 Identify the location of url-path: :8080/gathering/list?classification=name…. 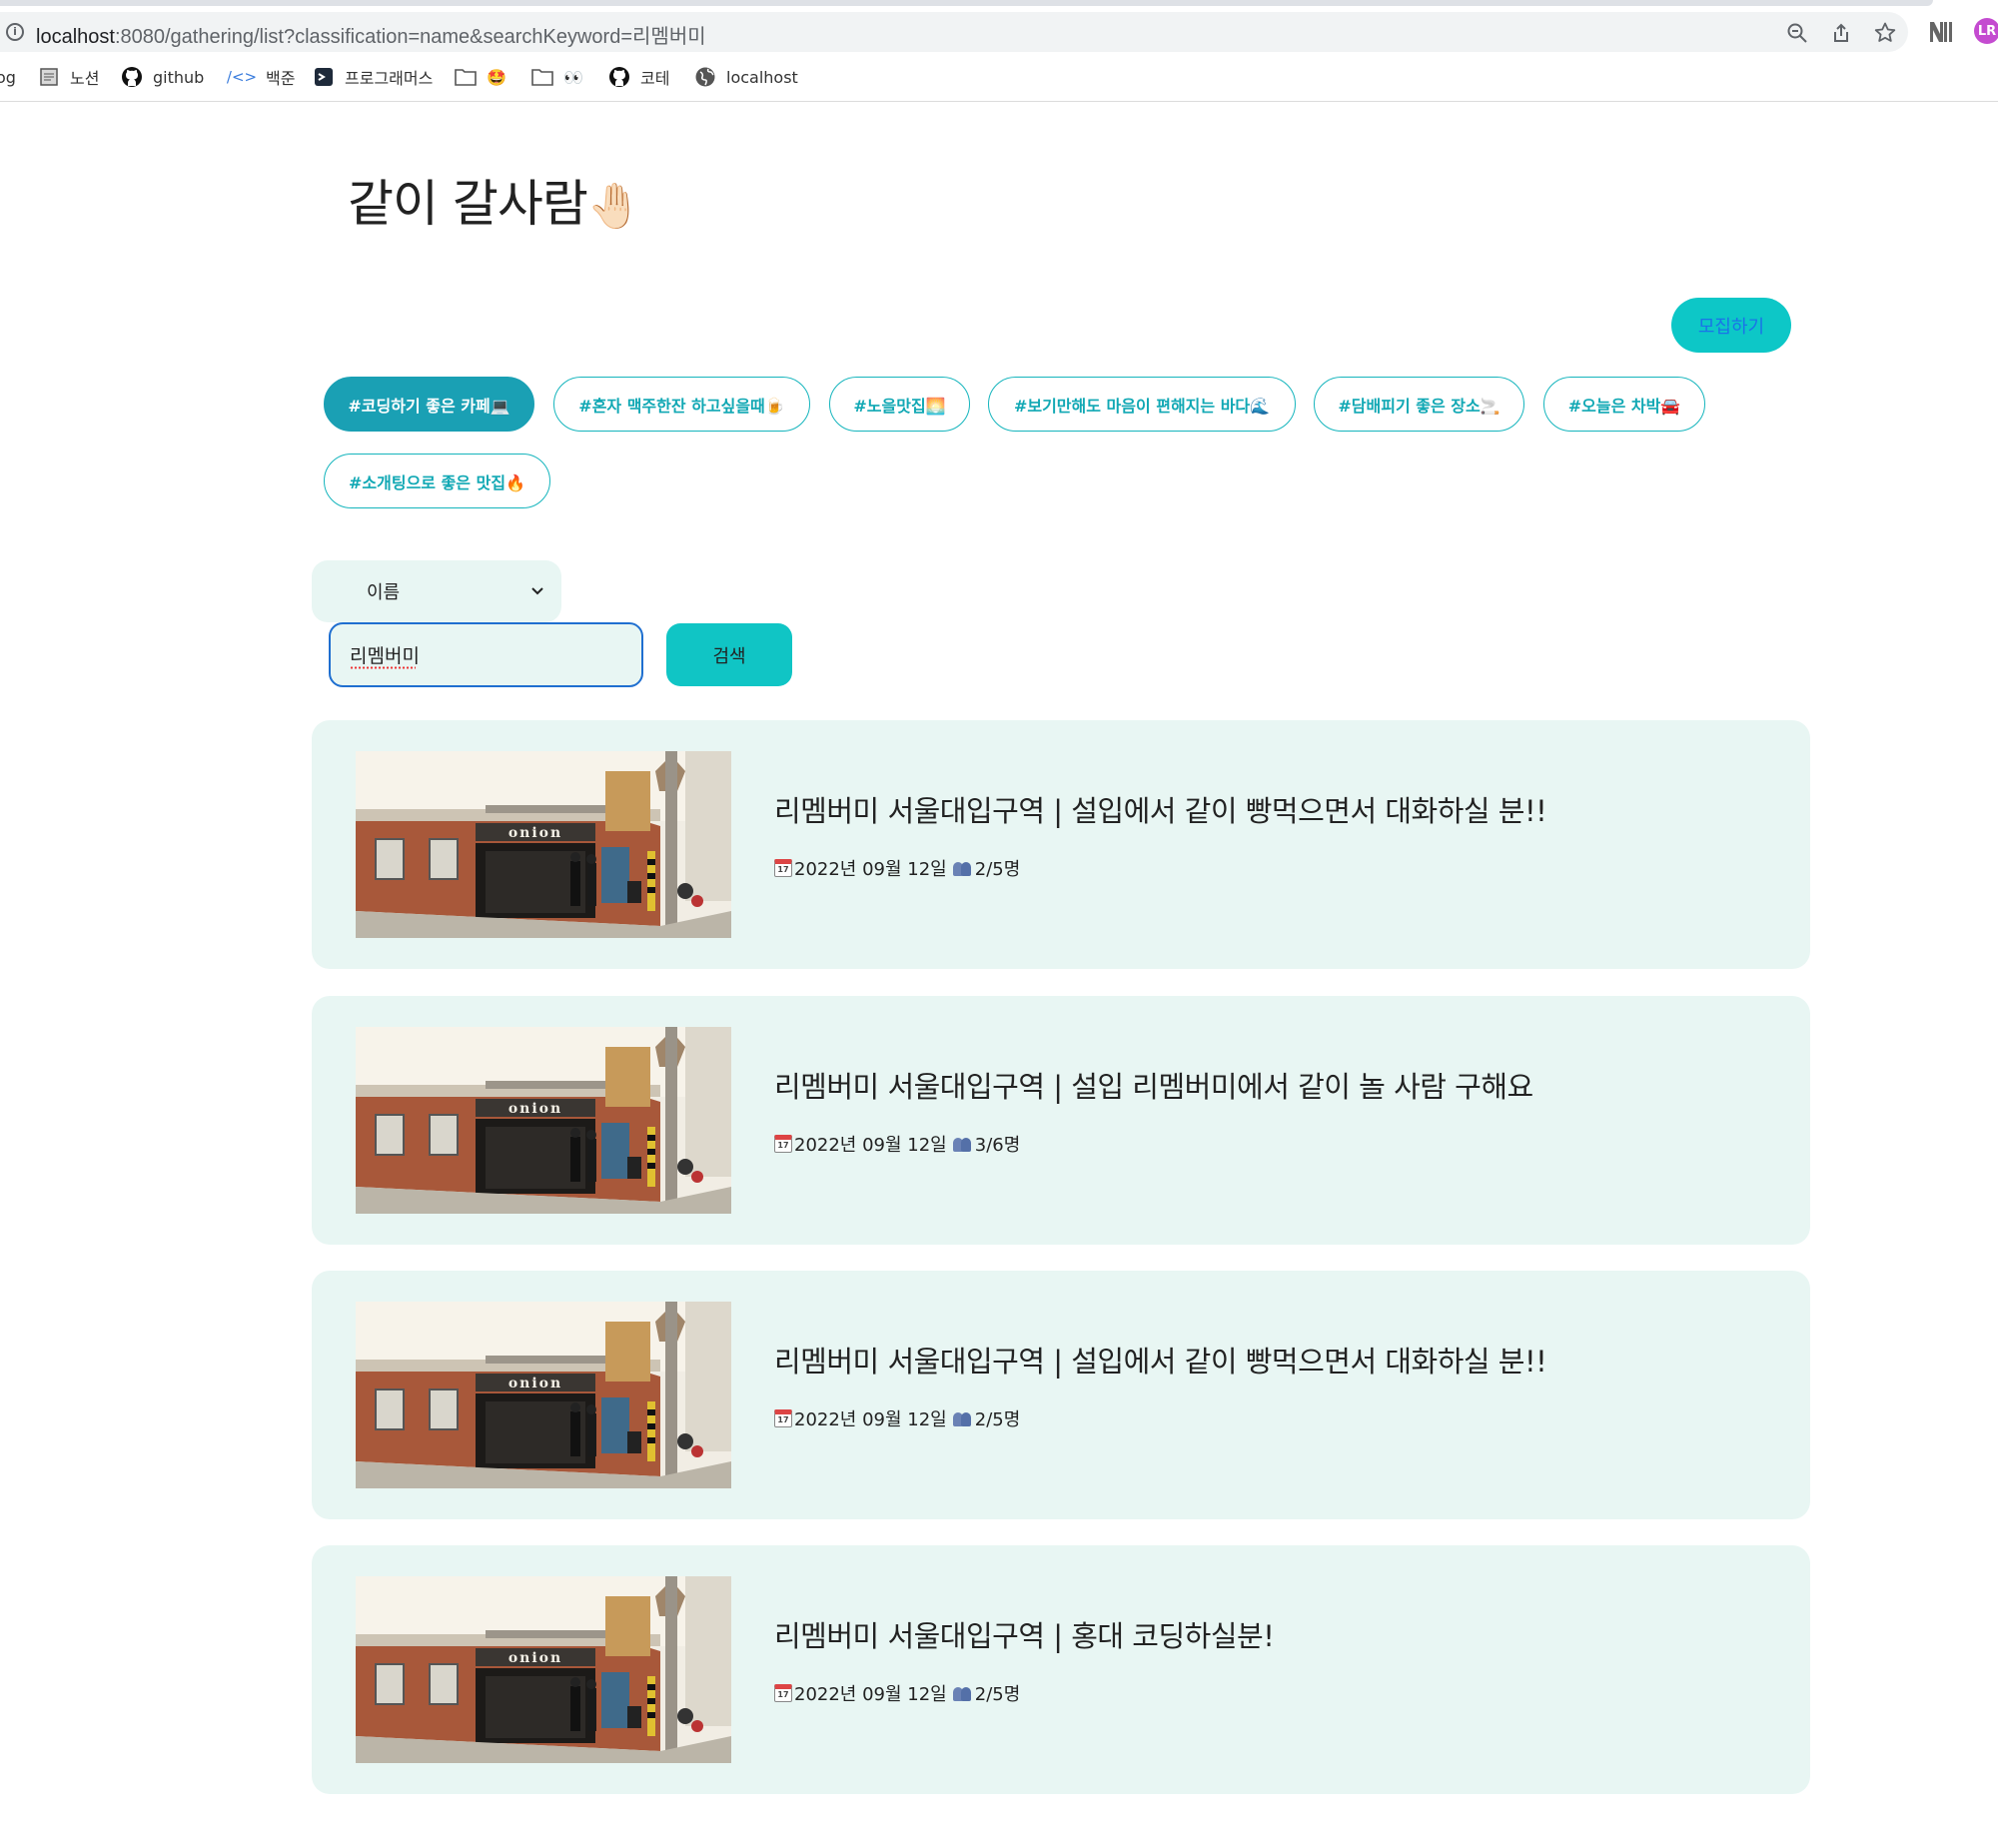
(410, 37).